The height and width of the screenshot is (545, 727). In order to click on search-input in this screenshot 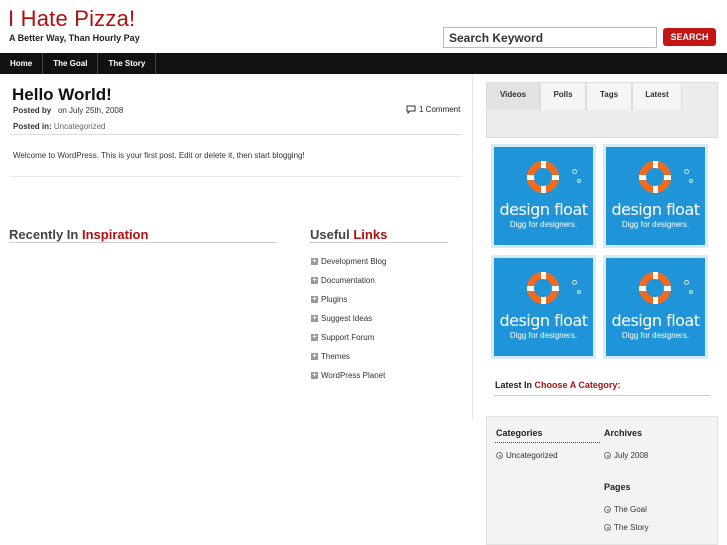, I will do `click(550, 37)`.